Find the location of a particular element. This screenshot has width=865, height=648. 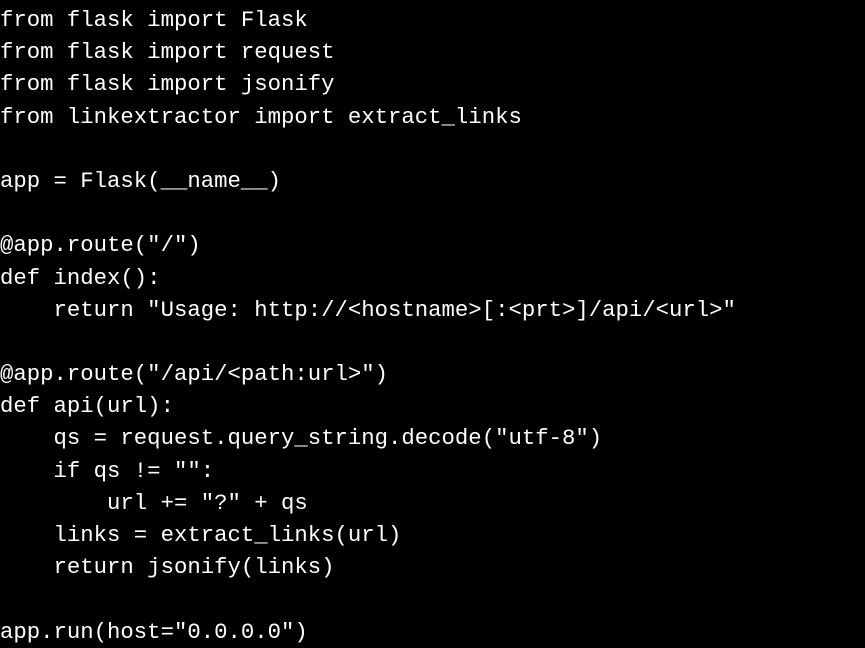

code-line-16: url += "?" + qs is located at coordinates (154, 502).